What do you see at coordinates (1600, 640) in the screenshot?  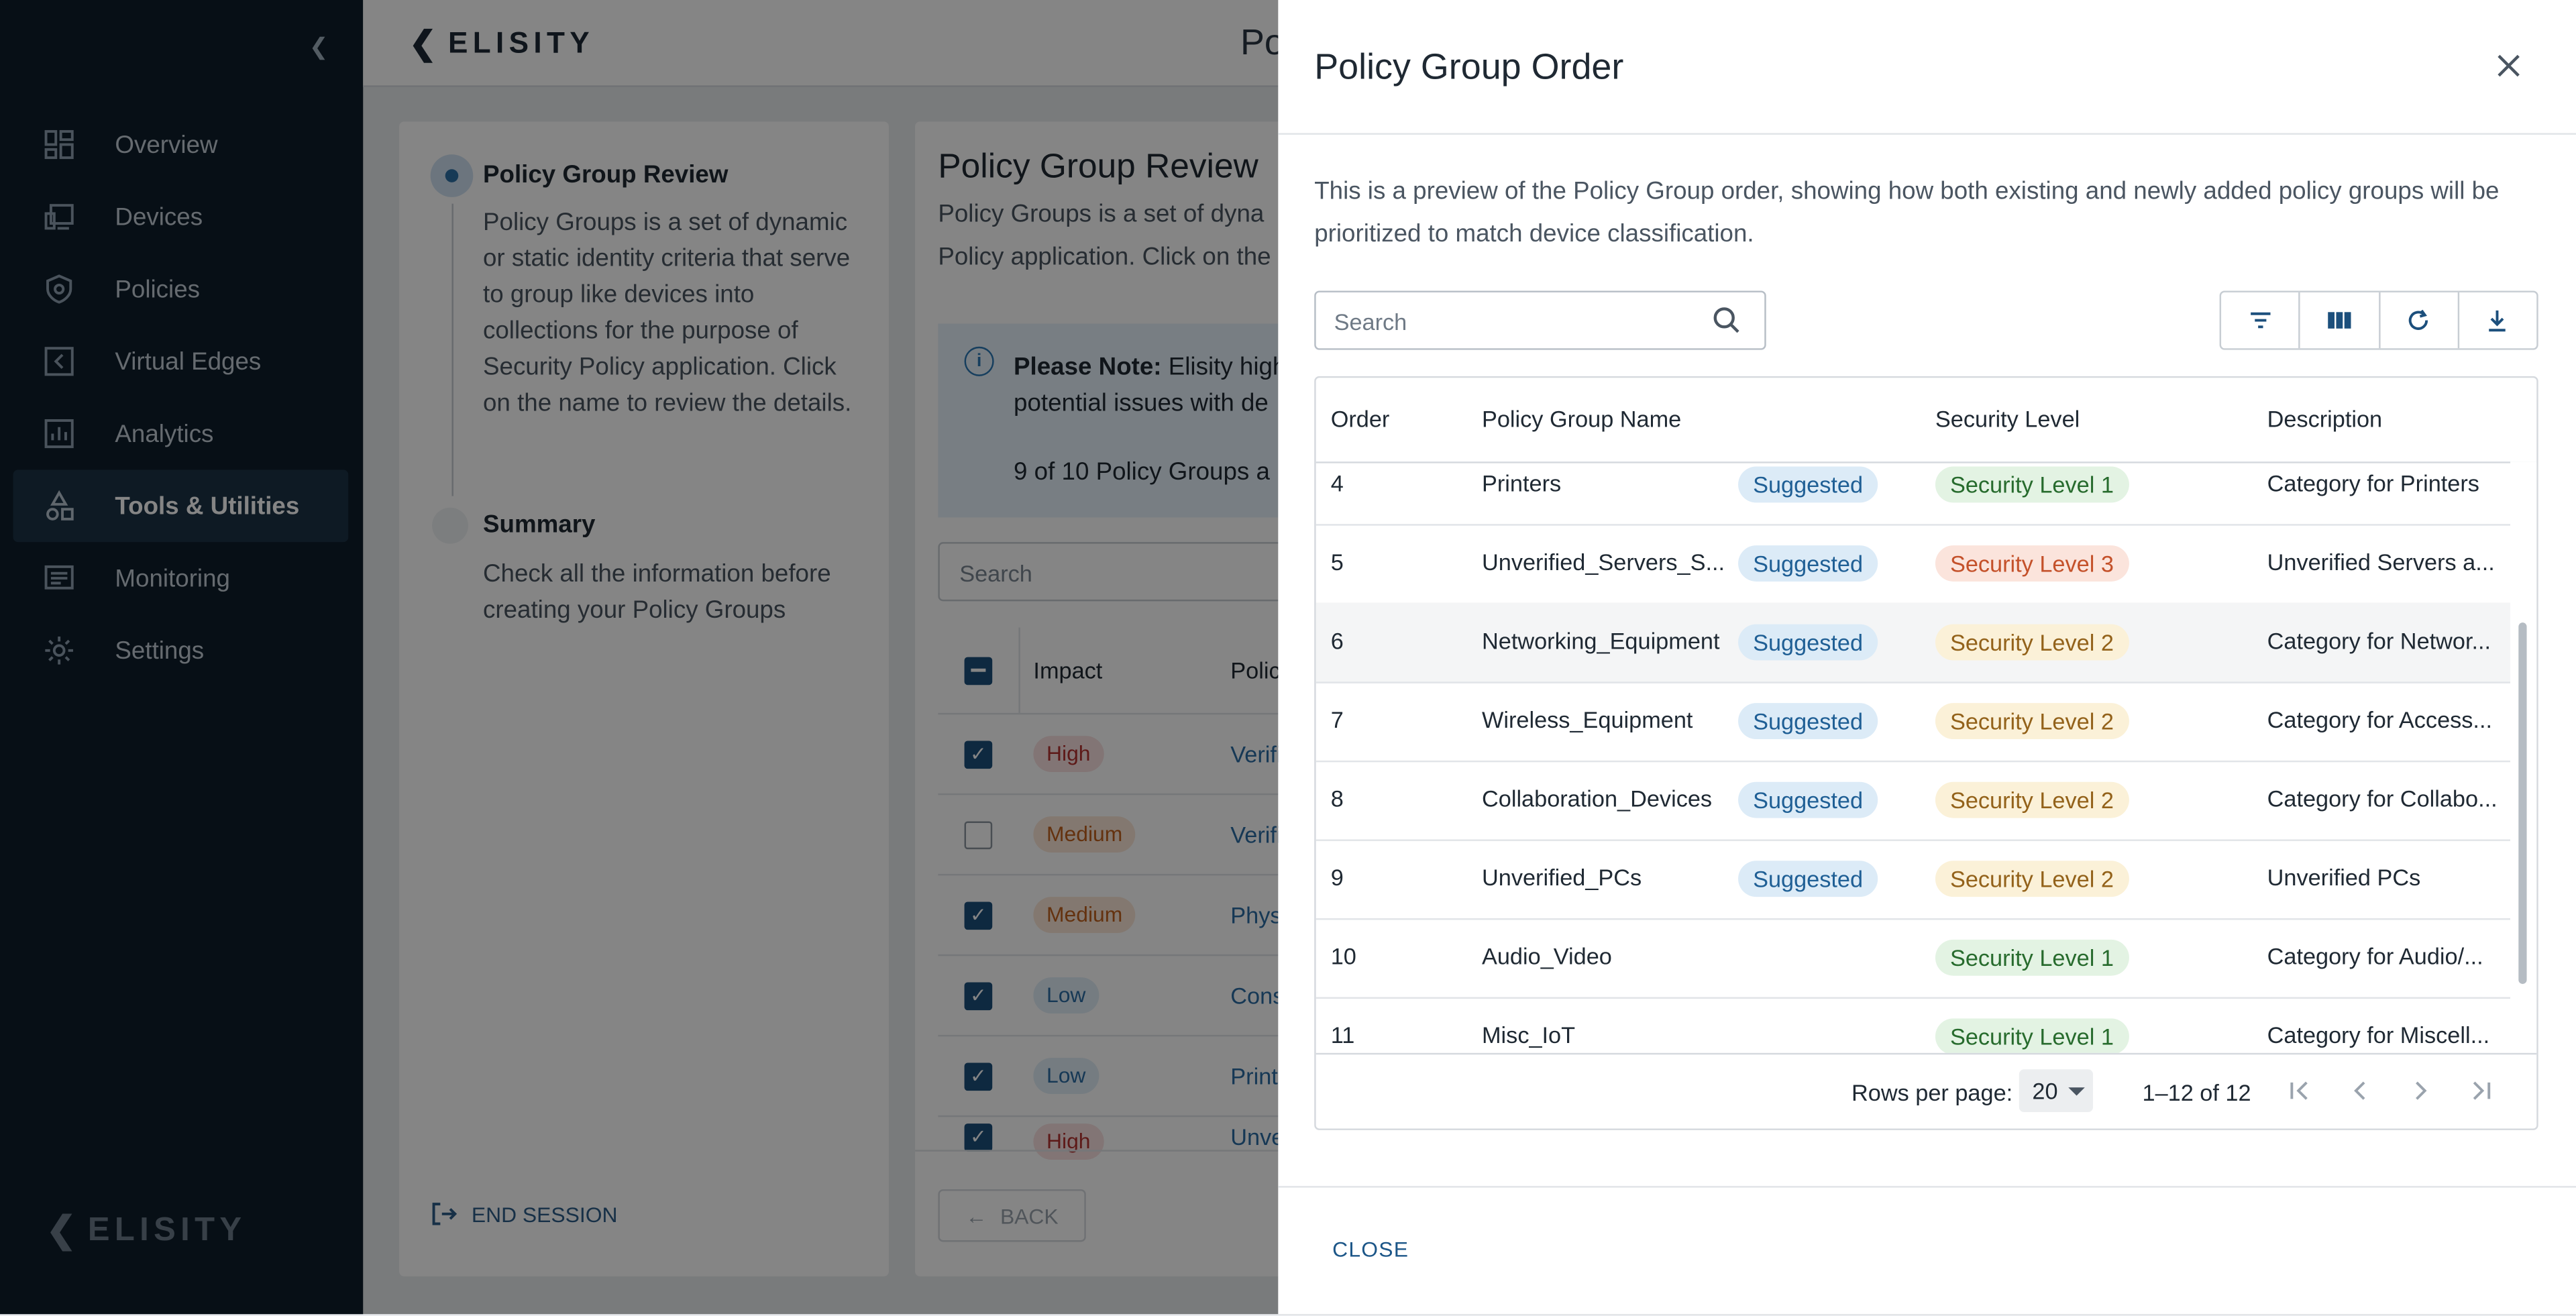 I see `name-cell: Networking_Equipment` at bounding box center [1600, 640].